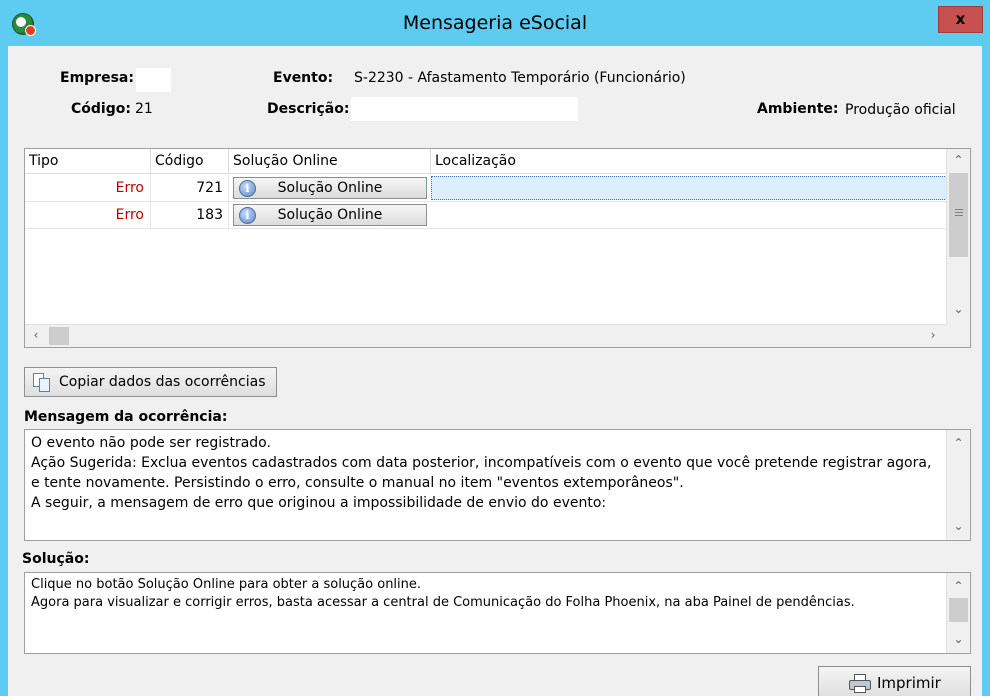 The height and width of the screenshot is (696, 990). Describe the element at coordinates (958, 485) in the screenshot. I see `mensagem-scrollbar: ⌃ ⌄` at that location.